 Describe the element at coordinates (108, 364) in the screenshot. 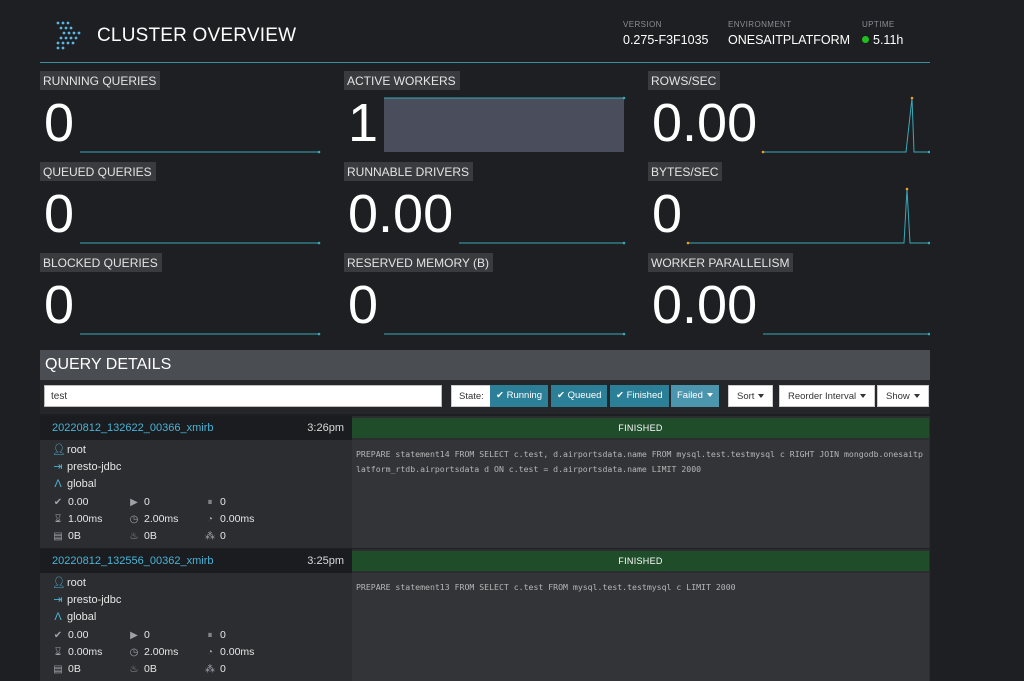

I see `query-details-title: QUERY DETAILS` at that location.